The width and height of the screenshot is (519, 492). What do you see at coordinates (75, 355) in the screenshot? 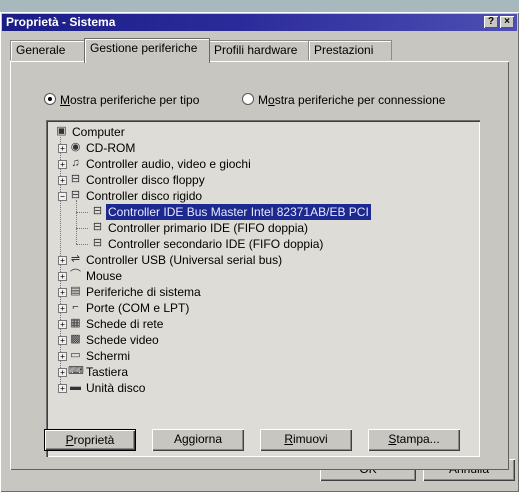
I see `monitor-icon: ▭` at bounding box center [75, 355].